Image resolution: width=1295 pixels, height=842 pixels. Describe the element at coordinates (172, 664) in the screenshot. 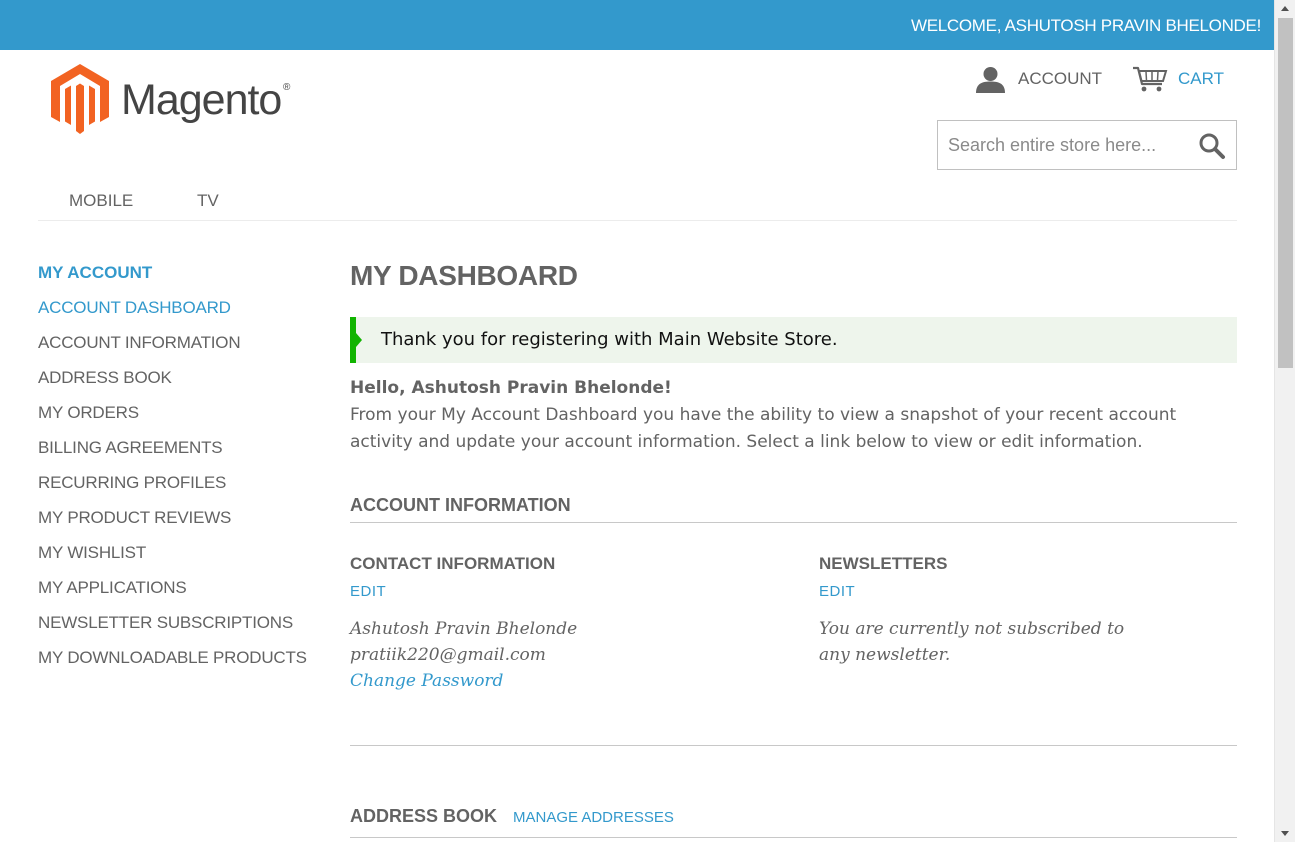

I see `sidebar-item-my-downloadable-products: MY DOWNLOADABLE PRODUCTS` at that location.